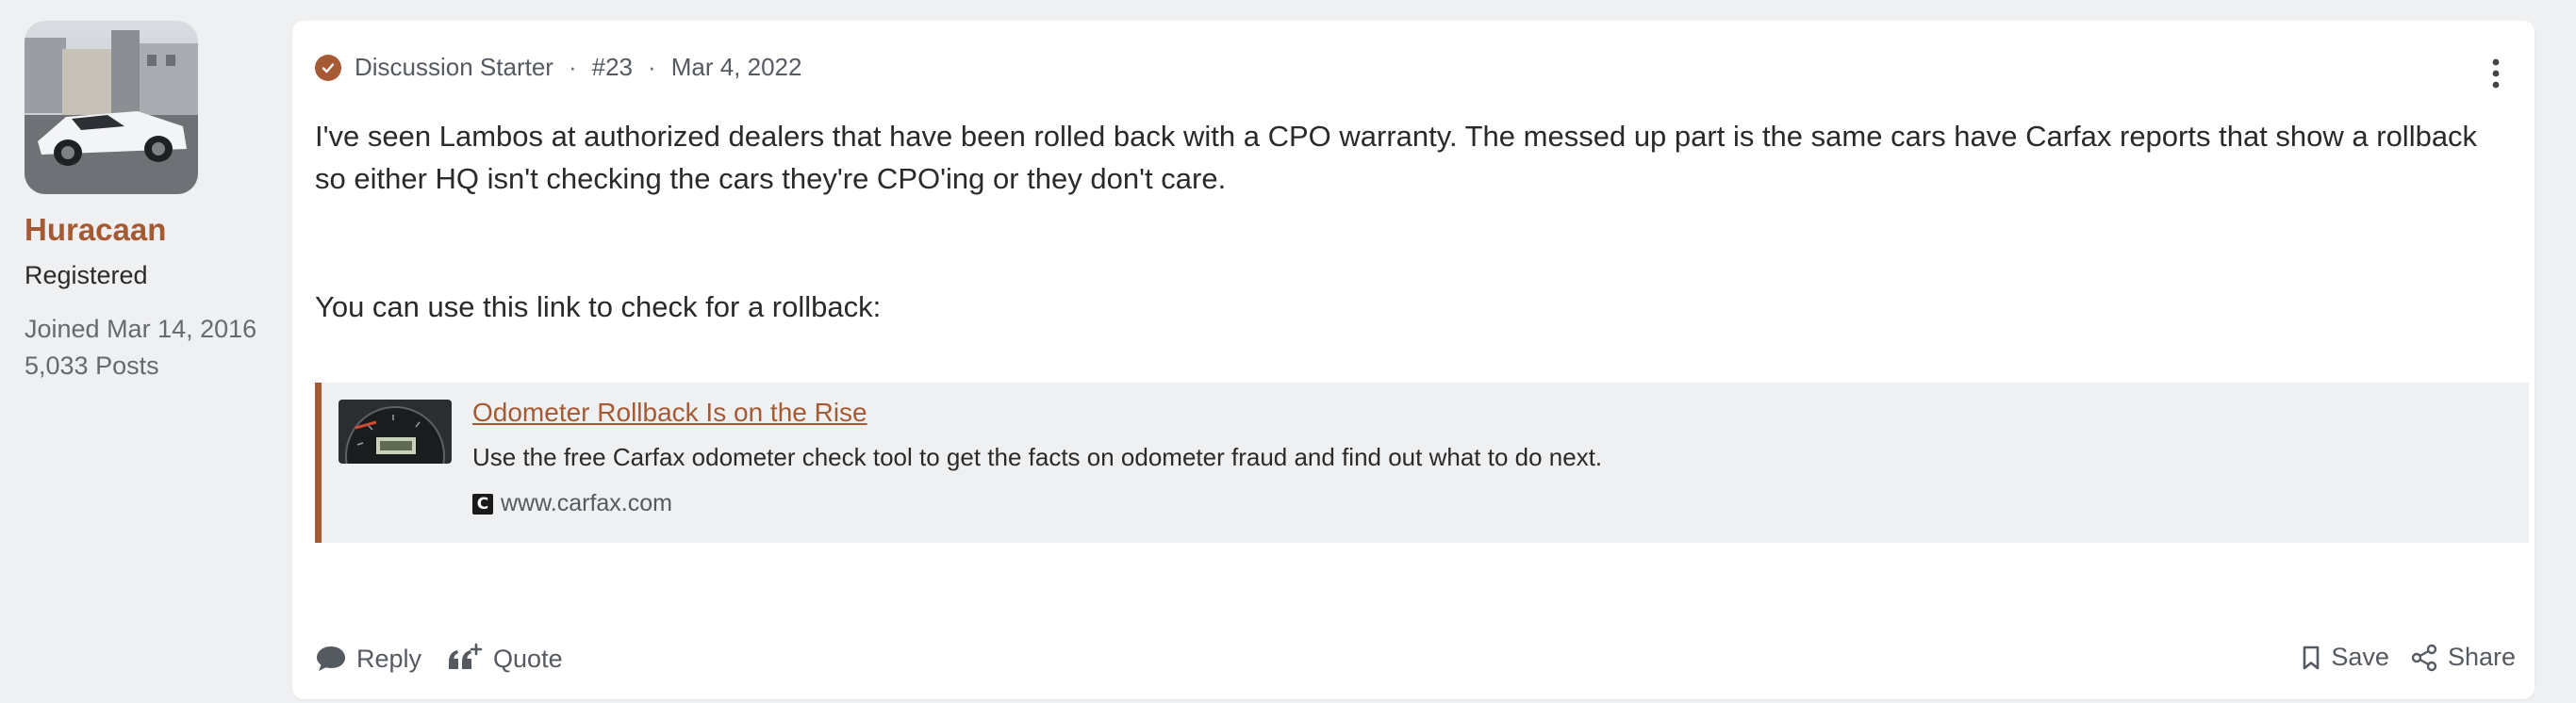 The image size is (2576, 703). I want to click on link-preview-thumbnail, so click(395, 432).